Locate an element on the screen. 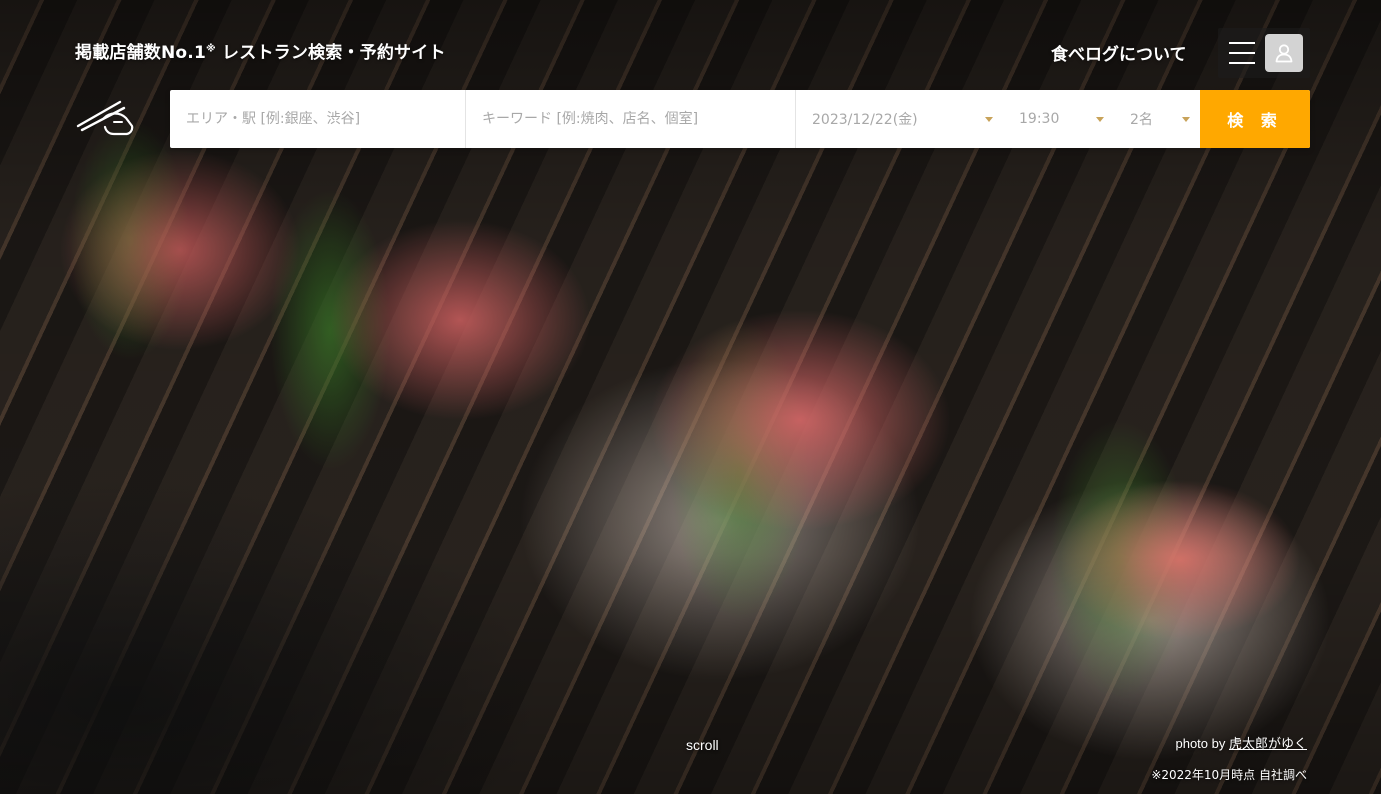 The image size is (1381, 794). date-select: 2023/12/22(金) is located at coordinates (899, 119).